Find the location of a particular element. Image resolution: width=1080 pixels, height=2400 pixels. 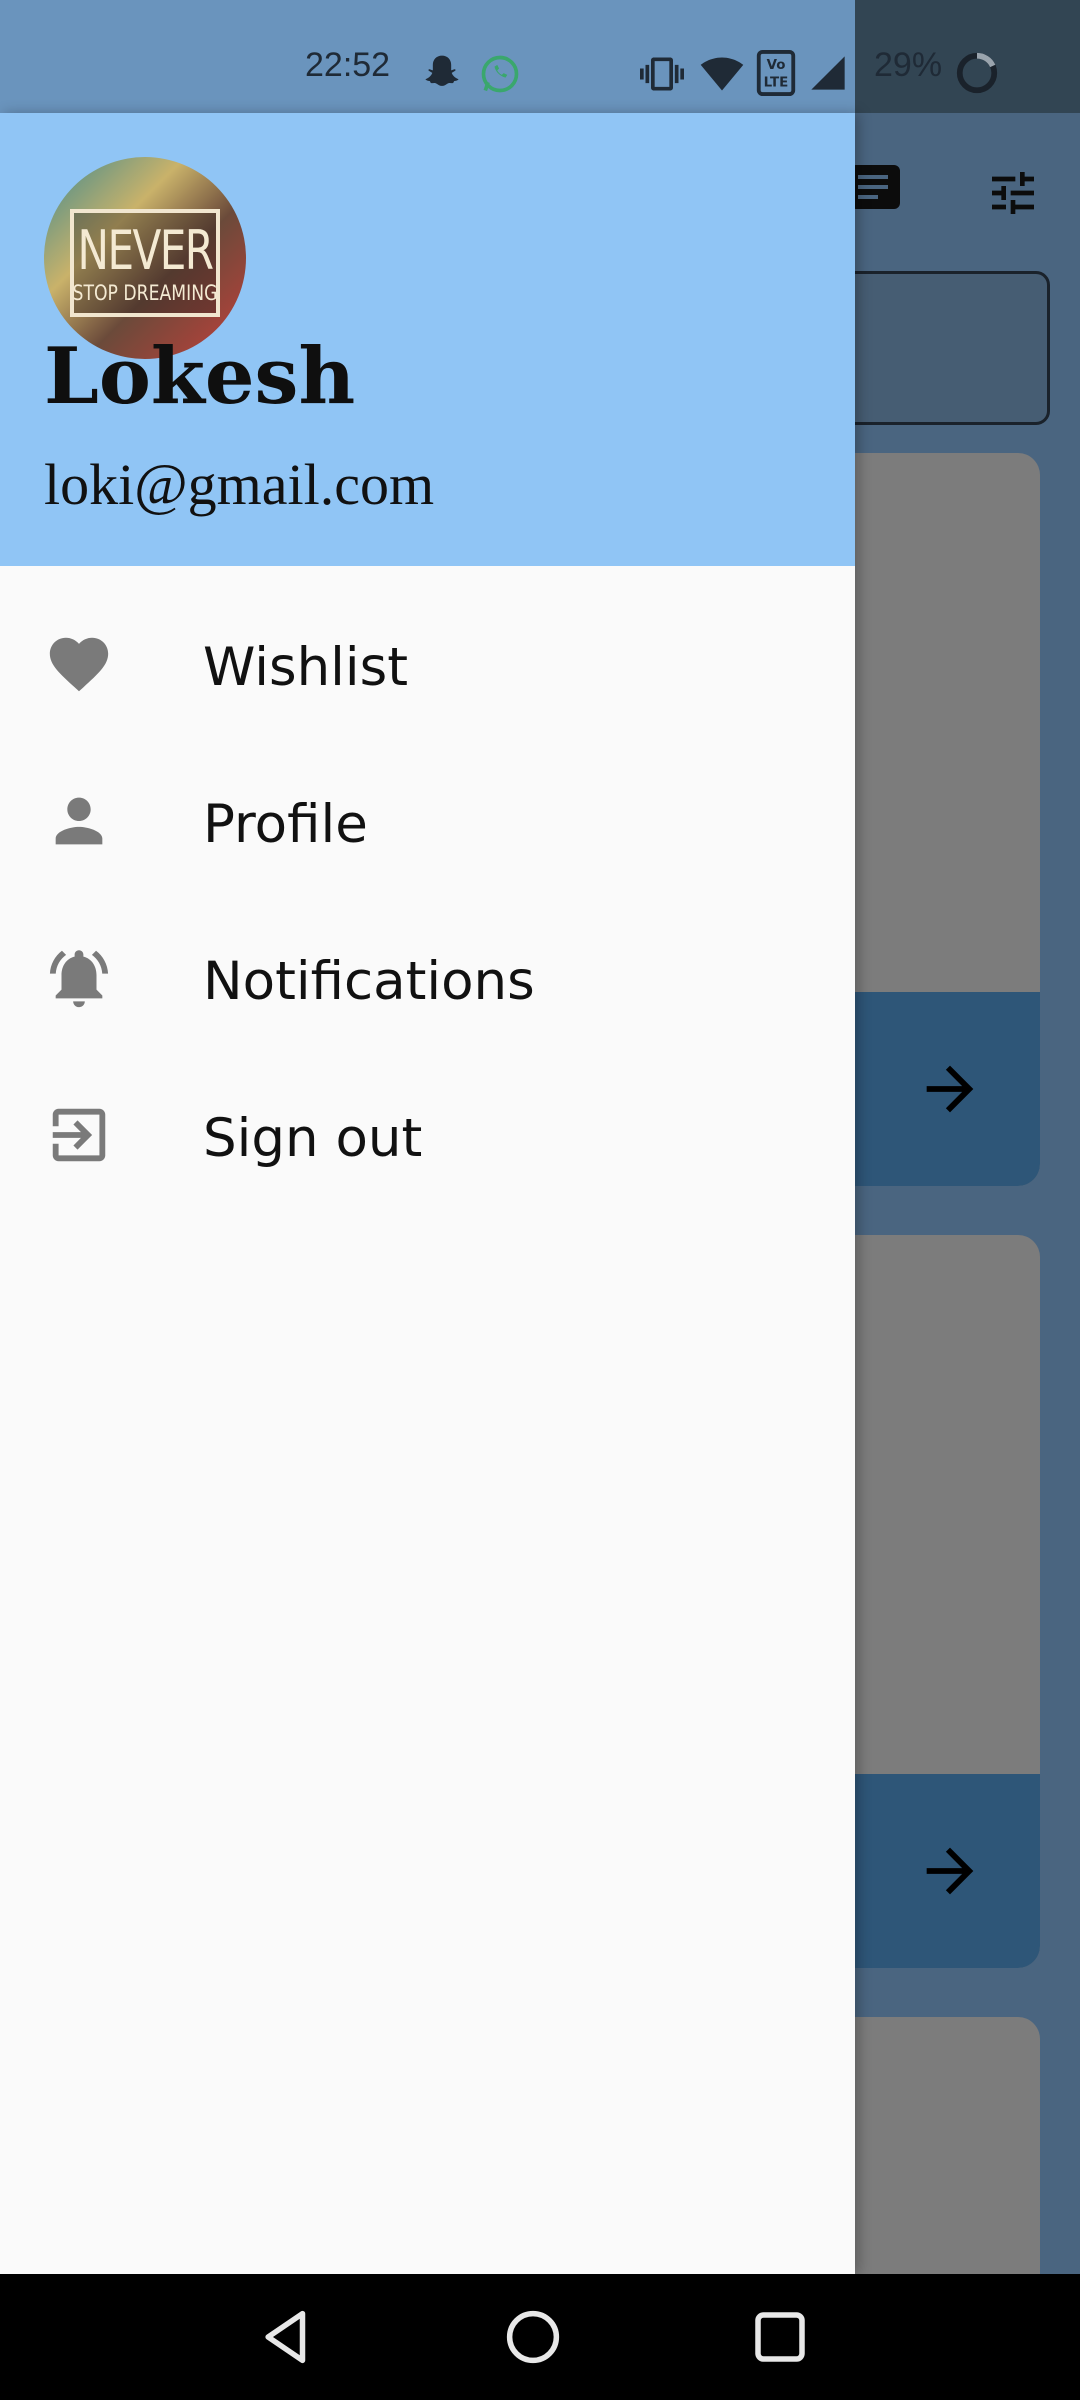

status-time: 22:52 is located at coordinates (348, 65).